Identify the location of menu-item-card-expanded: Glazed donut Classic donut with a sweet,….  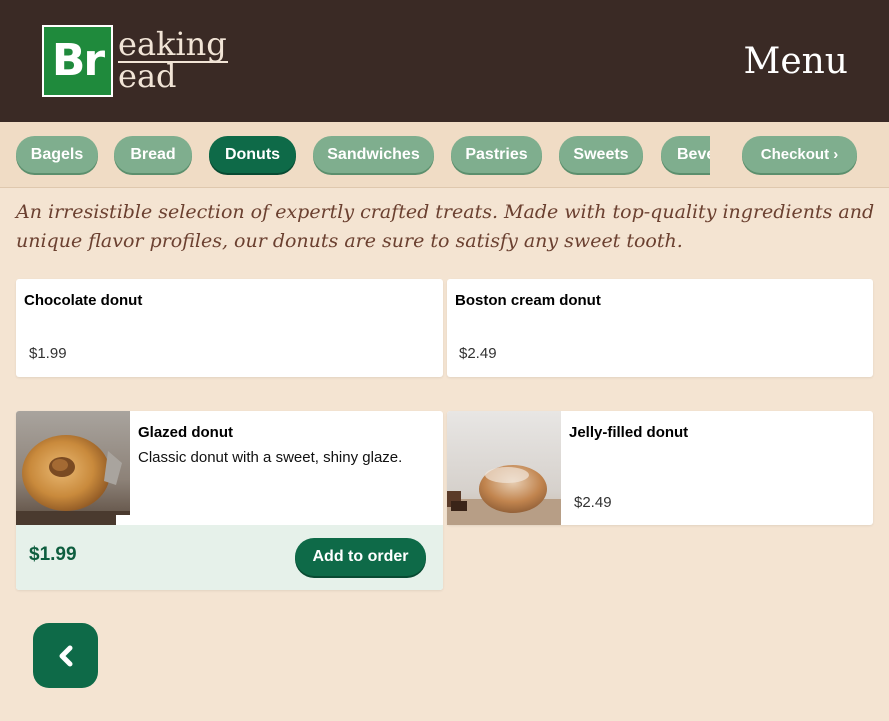
(229, 500).